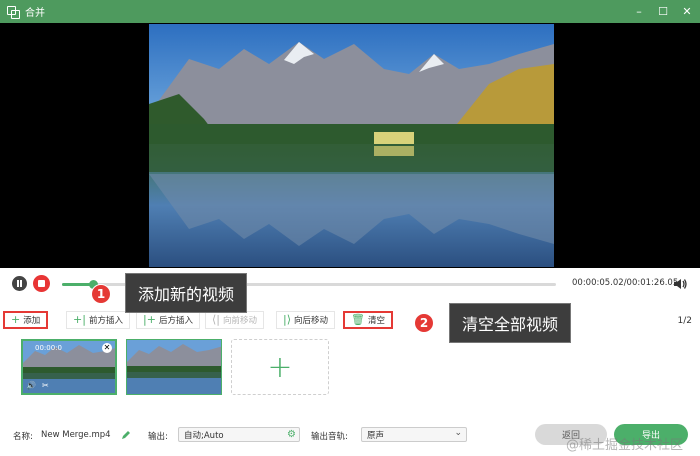 The height and width of the screenshot is (456, 700). What do you see at coordinates (684, 321) in the screenshot?
I see `page-count: 1/2` at bounding box center [684, 321].